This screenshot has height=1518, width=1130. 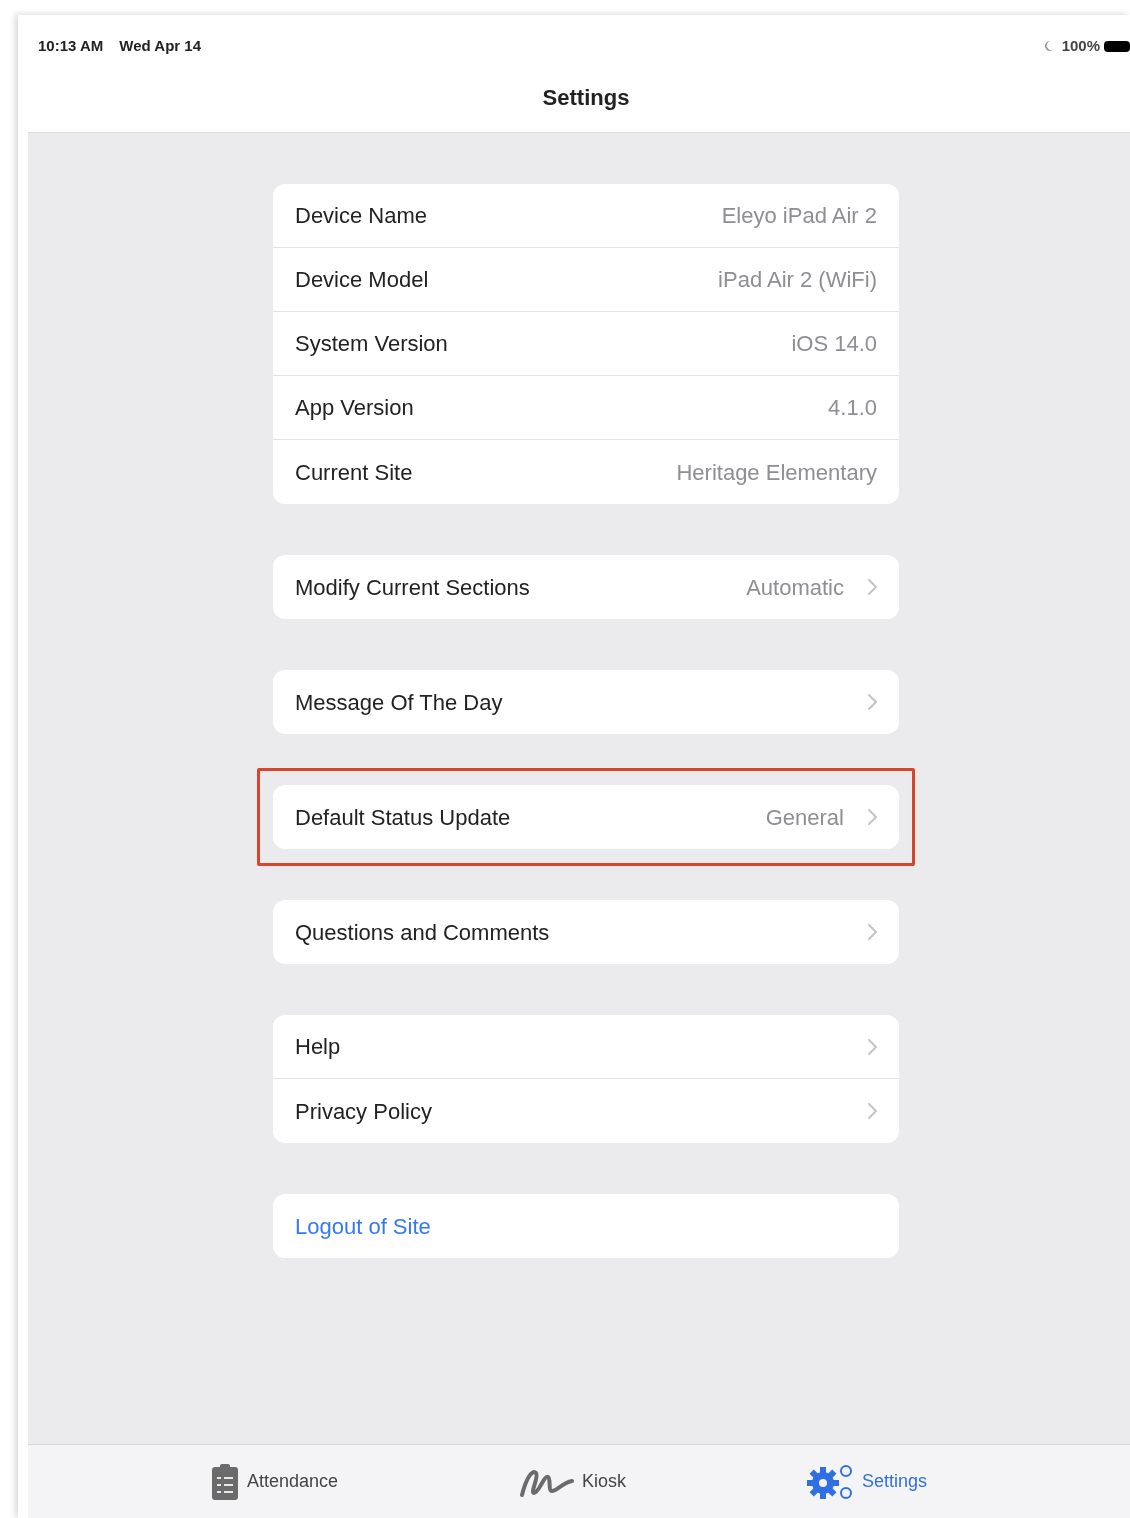 I want to click on battery-percentage: 100%, so click(x=1080, y=45).